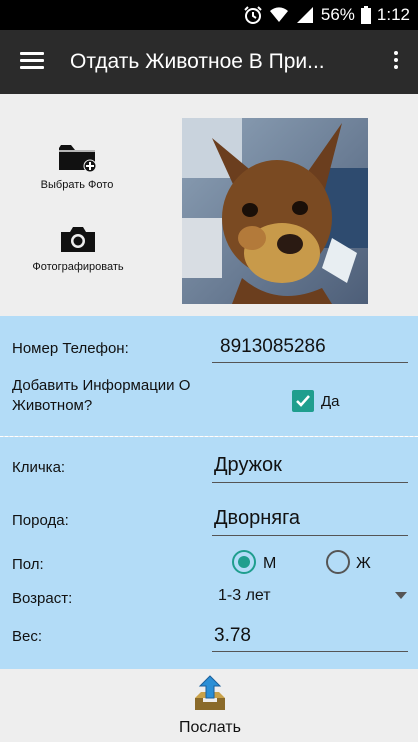 The width and height of the screenshot is (418, 742). What do you see at coordinates (393, 14) in the screenshot?
I see `clock: 1:12` at bounding box center [393, 14].